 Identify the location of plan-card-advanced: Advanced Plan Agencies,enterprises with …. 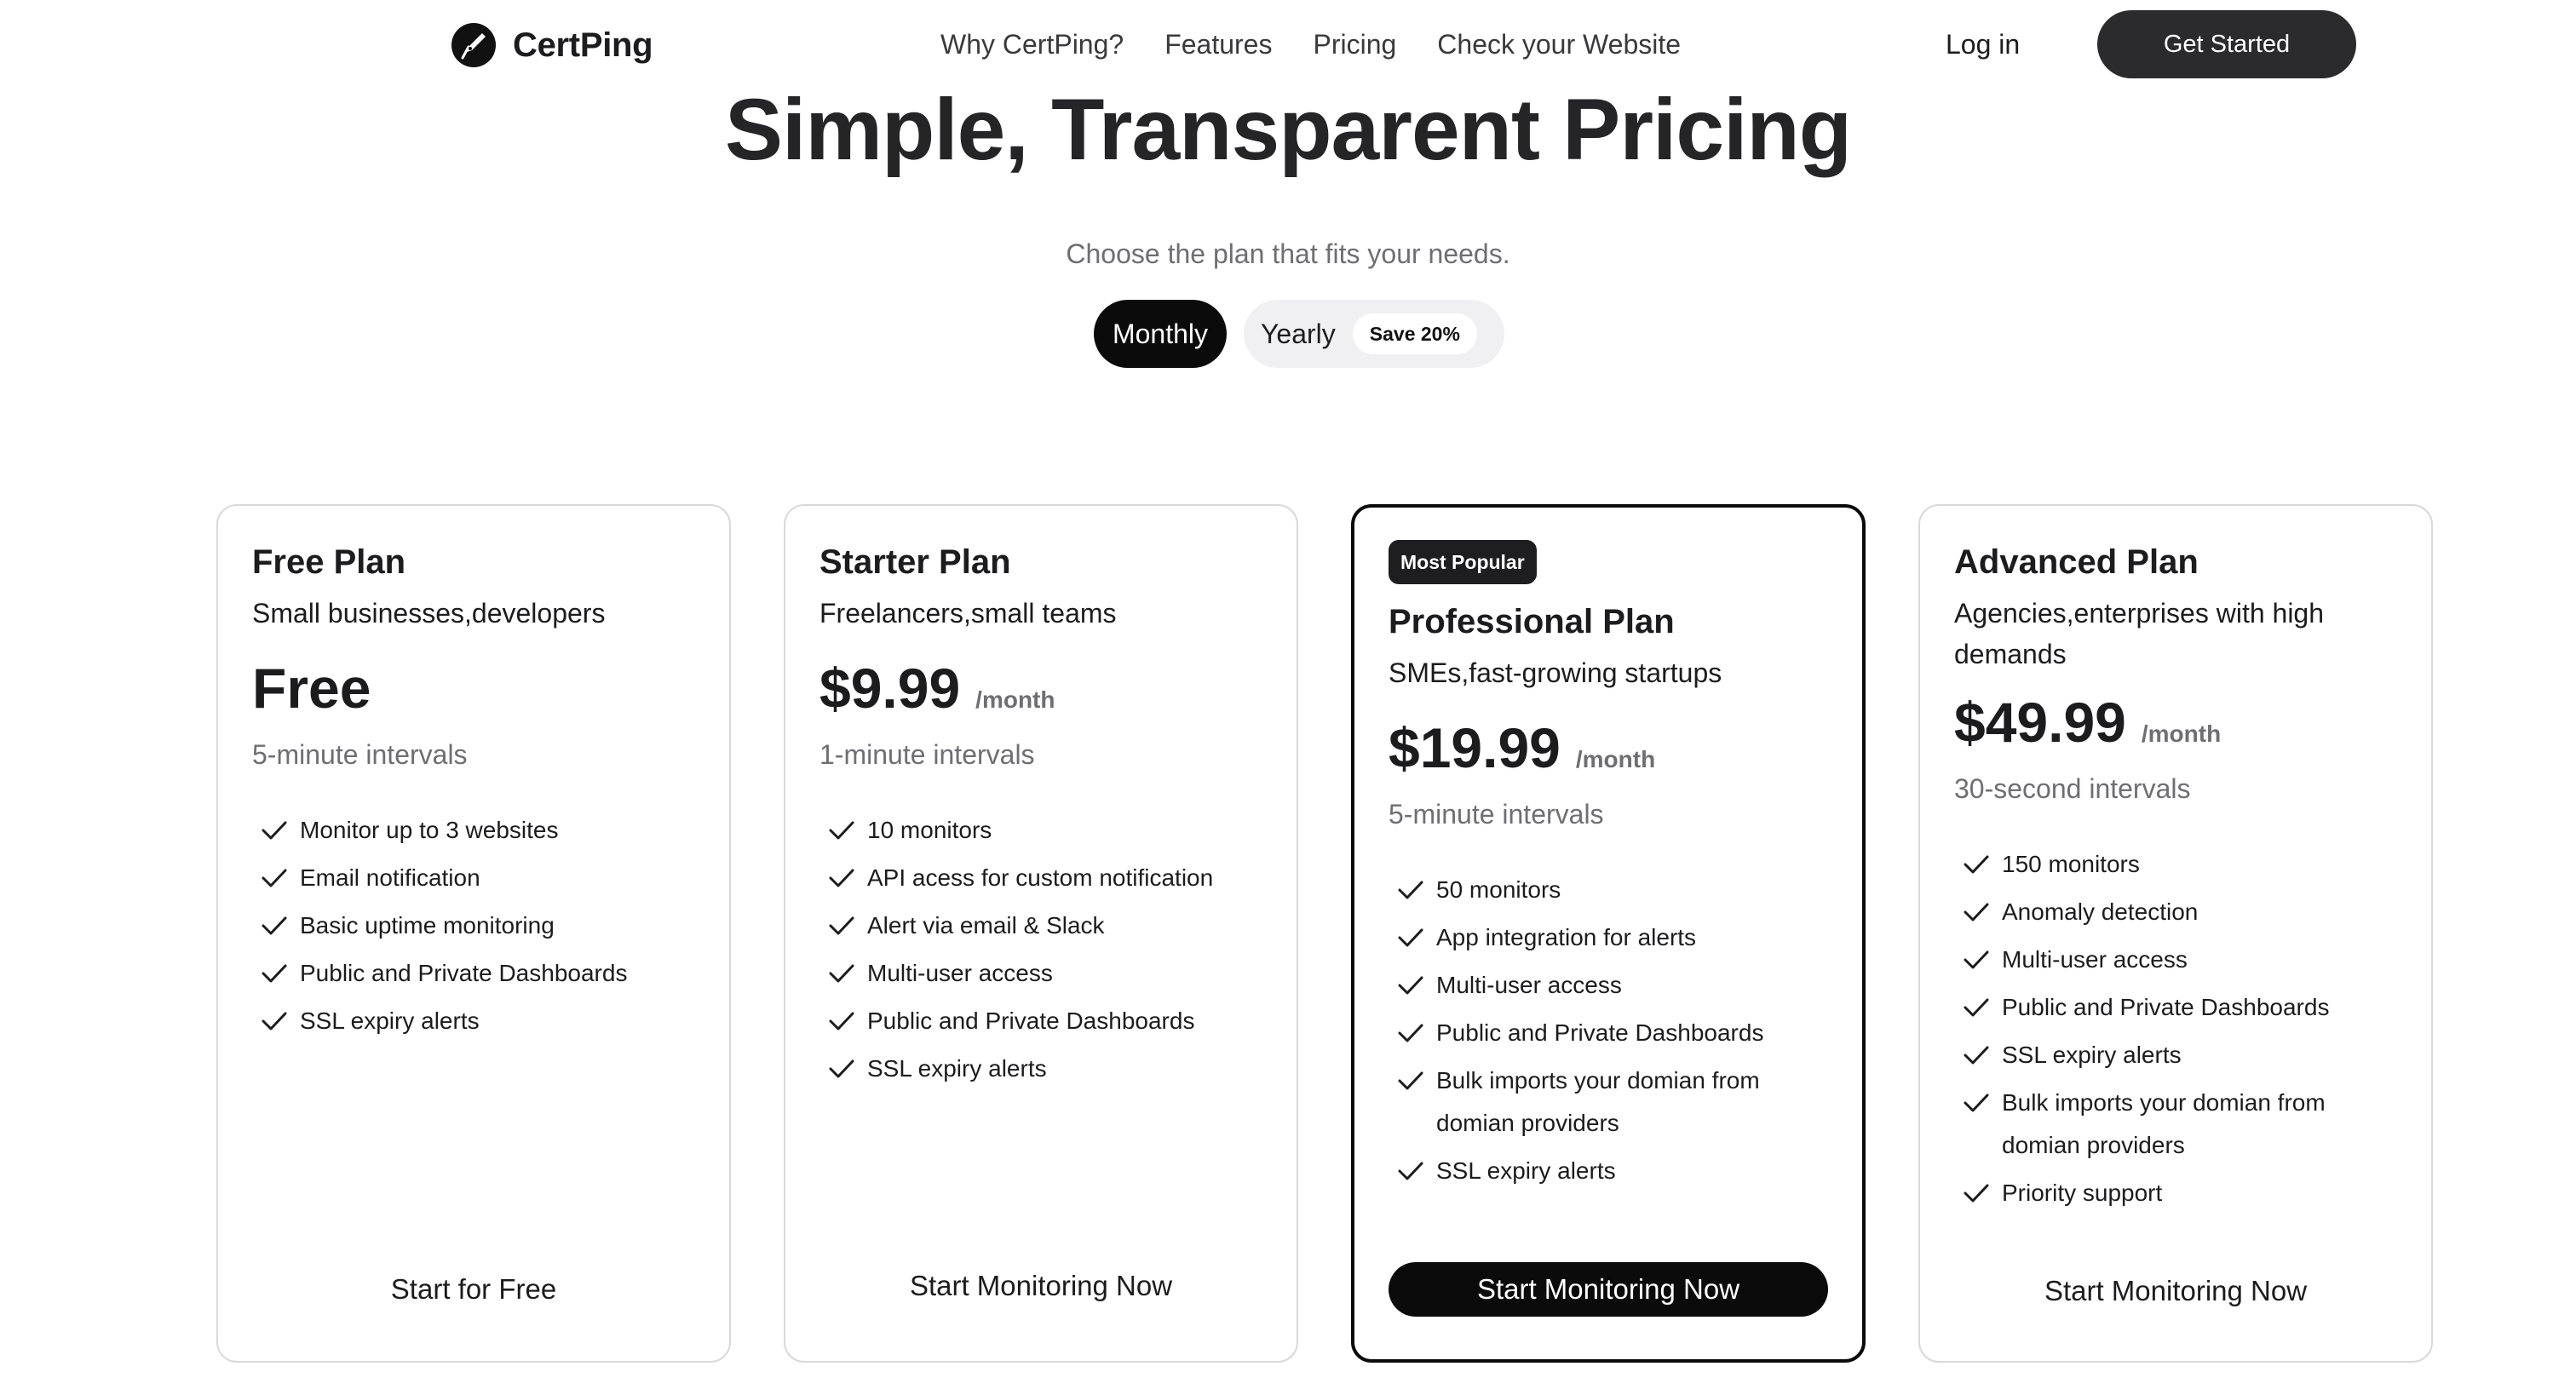
(2176, 933).